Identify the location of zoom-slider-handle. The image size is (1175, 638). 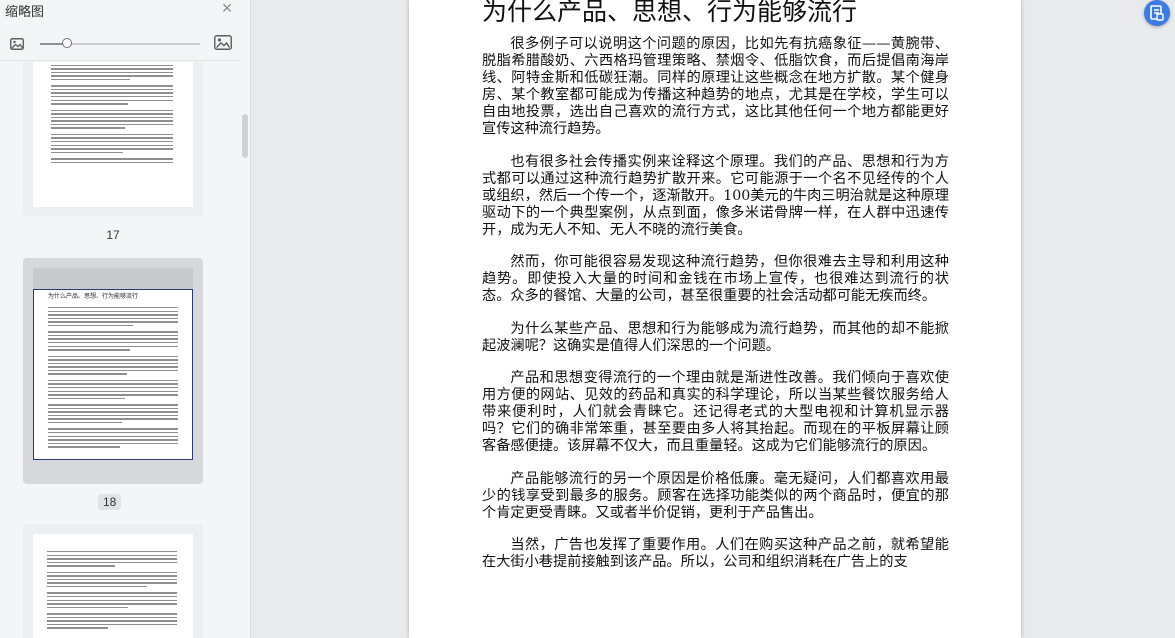
(67, 43).